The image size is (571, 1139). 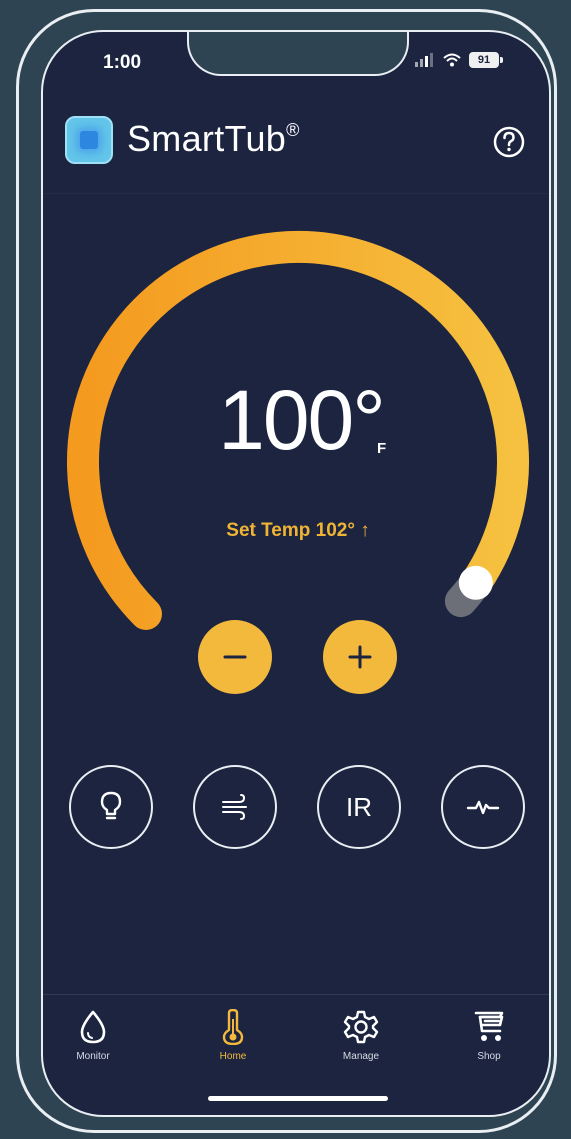 What do you see at coordinates (489, 1026) in the screenshot?
I see `cart-icon` at bounding box center [489, 1026].